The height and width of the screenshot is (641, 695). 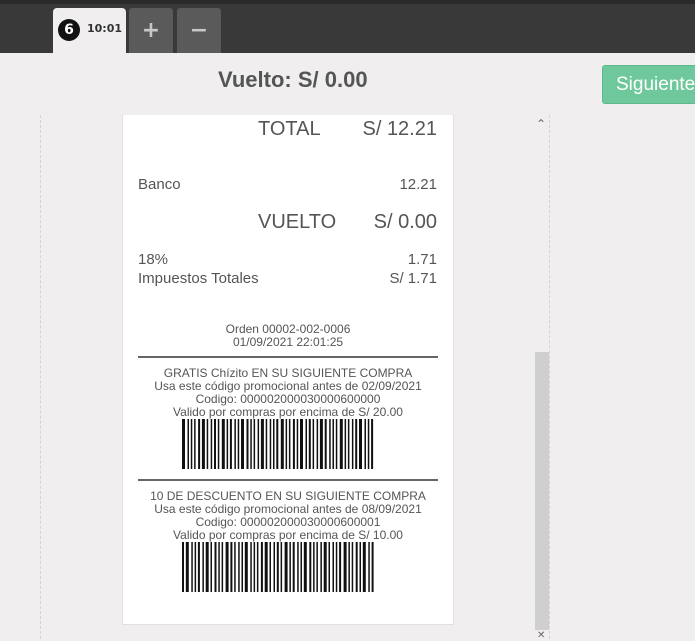 What do you see at coordinates (648, 84) in the screenshot?
I see `next-button: Siguiente` at bounding box center [648, 84].